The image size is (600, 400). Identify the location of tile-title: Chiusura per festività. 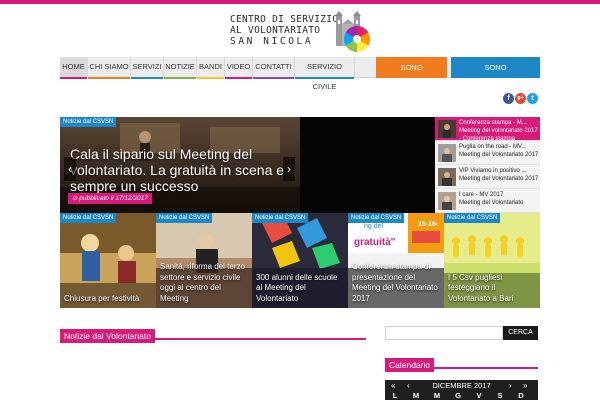
(108, 299).